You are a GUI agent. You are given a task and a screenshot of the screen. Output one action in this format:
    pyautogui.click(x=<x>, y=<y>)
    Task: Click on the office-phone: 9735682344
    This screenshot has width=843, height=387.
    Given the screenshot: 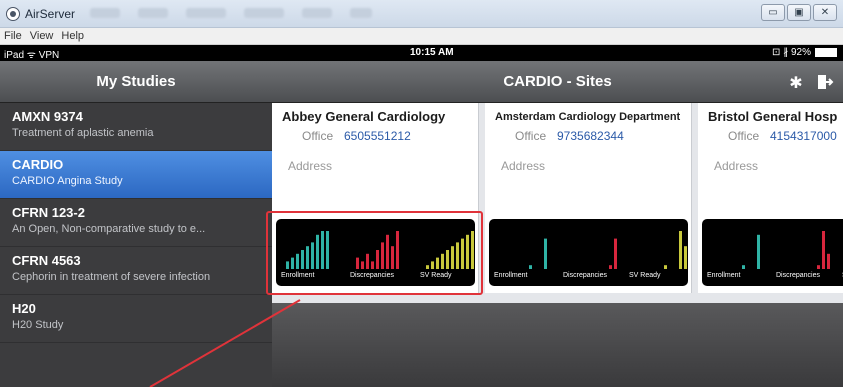 What is the action you would take?
    pyautogui.click(x=590, y=136)
    